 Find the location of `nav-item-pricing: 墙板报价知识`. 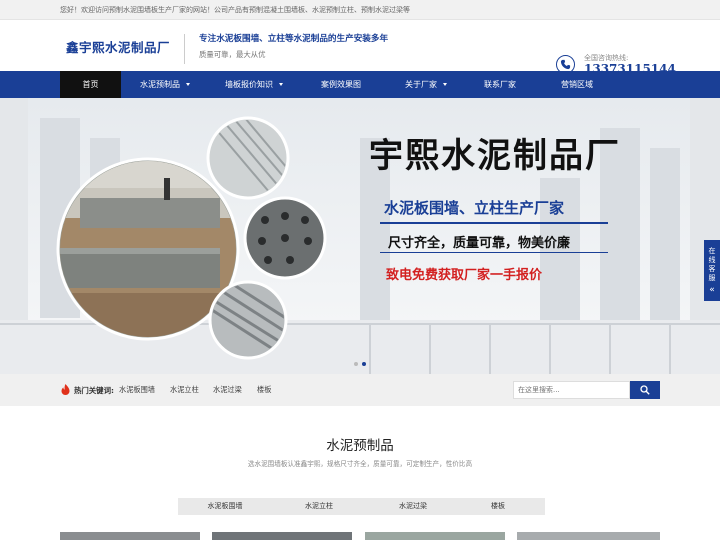

nav-item-pricing: 墙板报价知识 is located at coordinates (254, 84).